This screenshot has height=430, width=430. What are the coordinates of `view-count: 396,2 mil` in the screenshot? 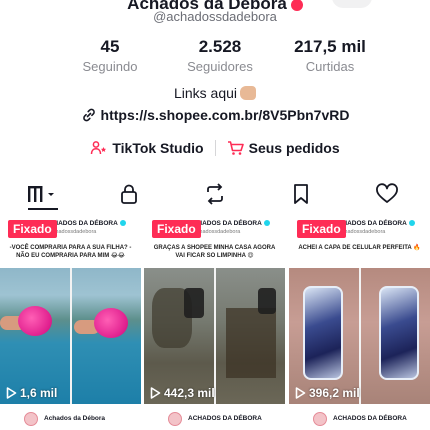 It's located at (327, 393).